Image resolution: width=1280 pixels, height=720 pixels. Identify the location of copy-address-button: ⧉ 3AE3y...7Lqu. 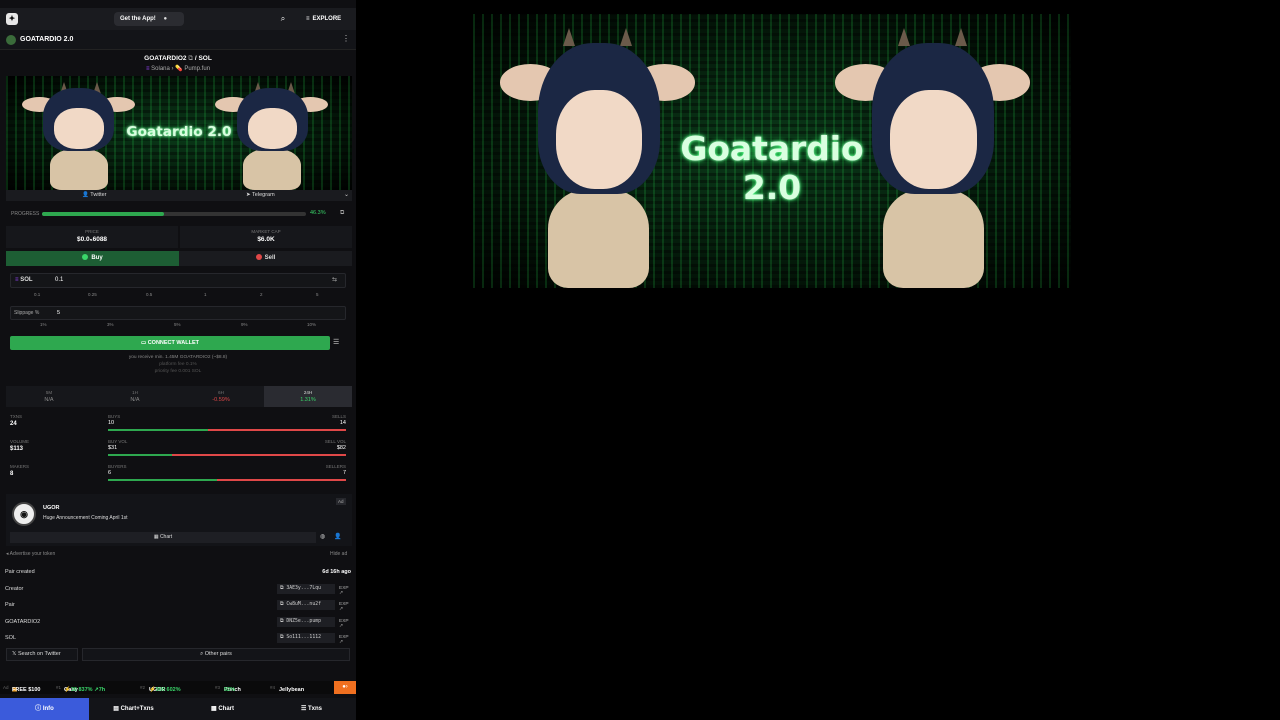
(306, 589).